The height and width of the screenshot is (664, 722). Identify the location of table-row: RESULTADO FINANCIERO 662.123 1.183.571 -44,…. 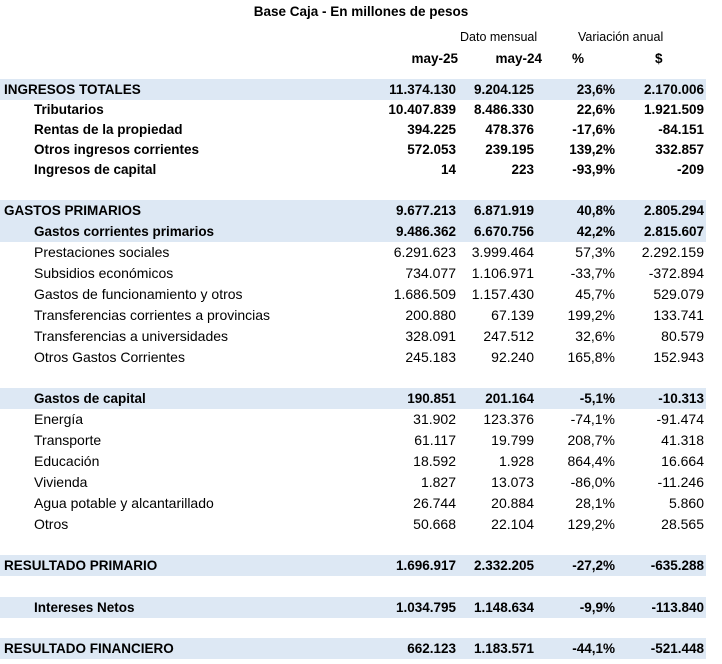
(353, 648).